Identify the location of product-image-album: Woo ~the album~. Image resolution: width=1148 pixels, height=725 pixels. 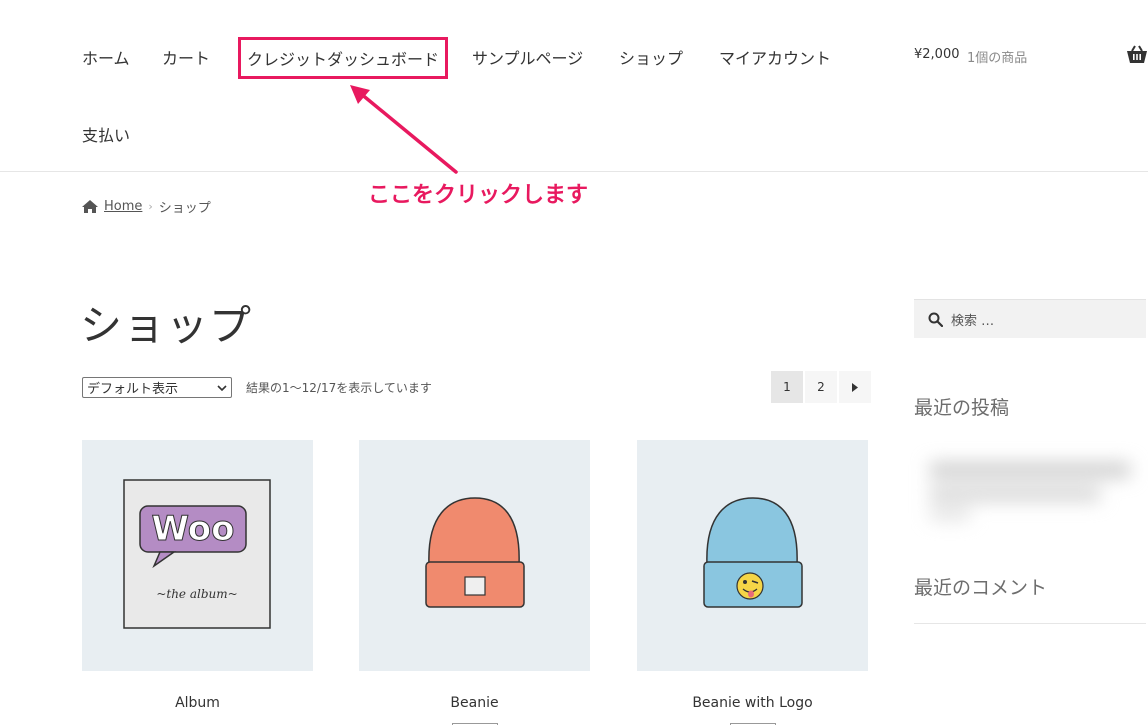
(197, 555).